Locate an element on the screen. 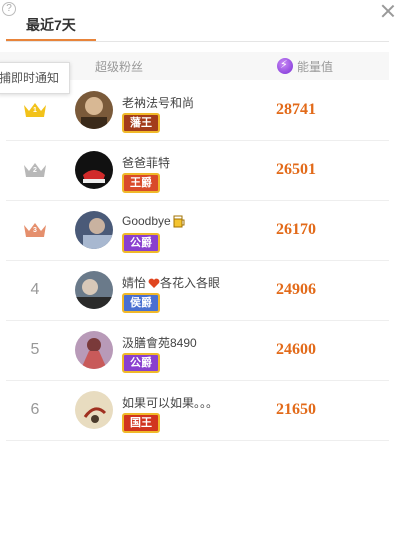  rank-badge: 藩王 is located at coordinates (141, 123).